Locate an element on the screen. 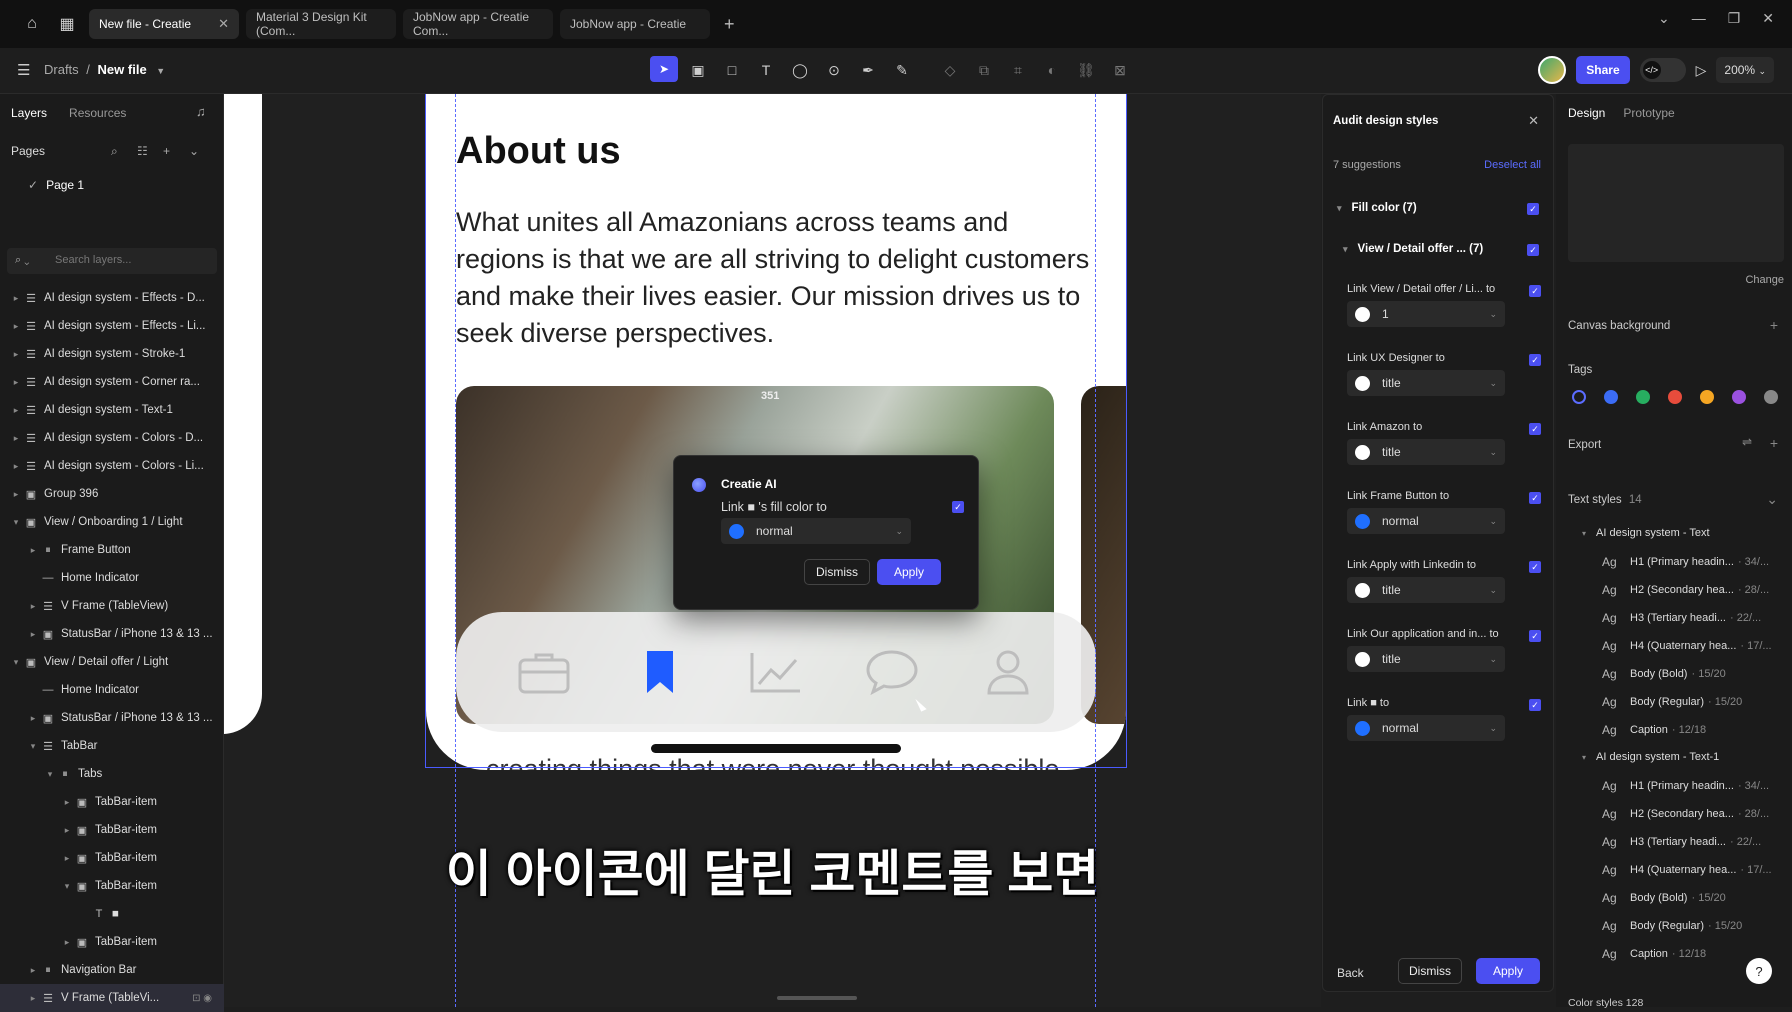 This screenshot has height=1012, width=1792. close-tab-icon: ✕ is located at coordinates (223, 24).